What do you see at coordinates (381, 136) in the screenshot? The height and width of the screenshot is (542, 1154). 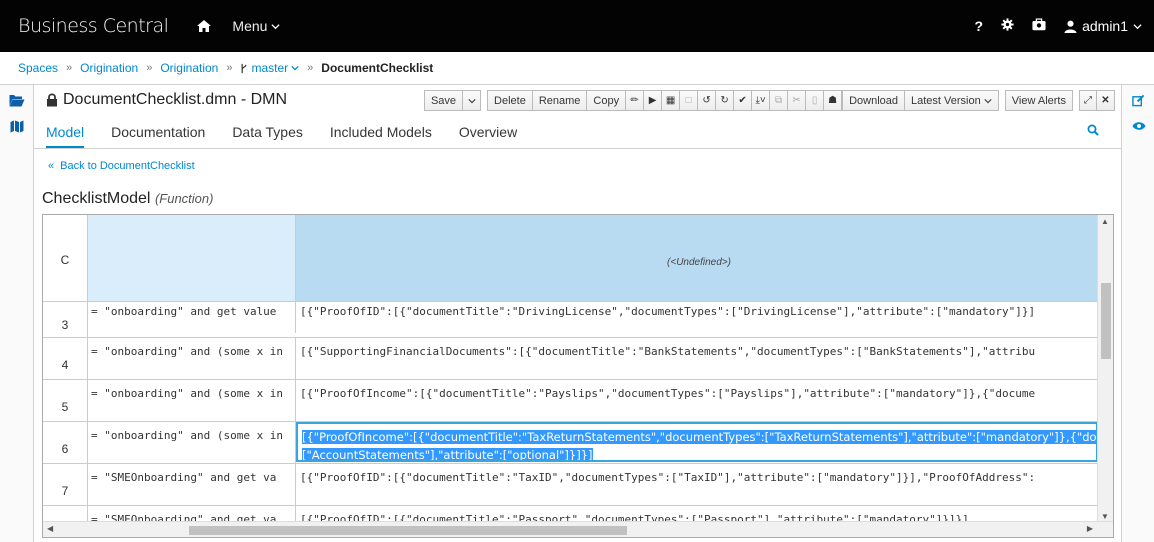 I see `tab-included-models: Included Models` at bounding box center [381, 136].